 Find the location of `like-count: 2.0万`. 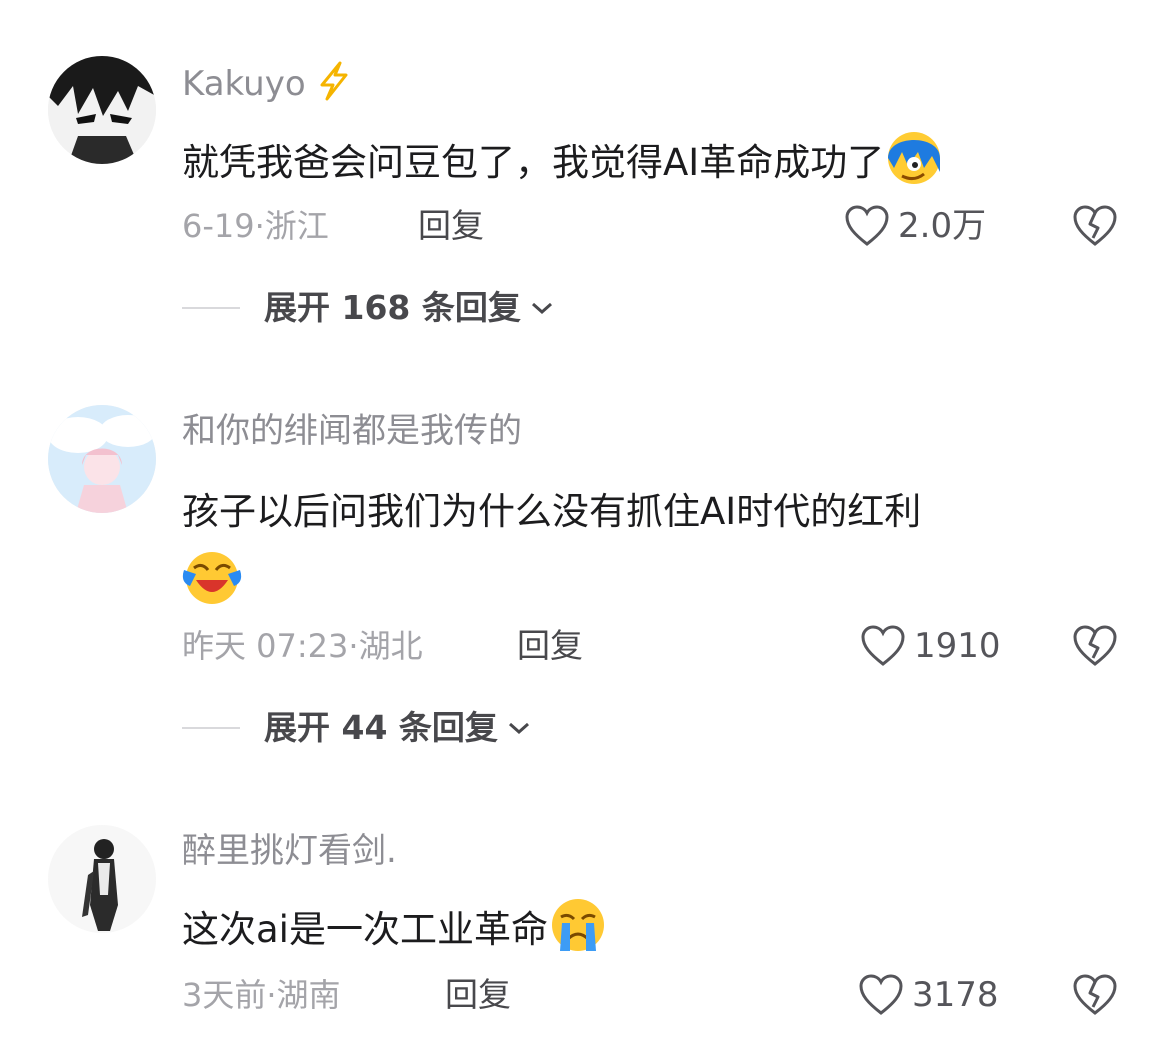

like-count: 2.0万 is located at coordinates (942, 226).